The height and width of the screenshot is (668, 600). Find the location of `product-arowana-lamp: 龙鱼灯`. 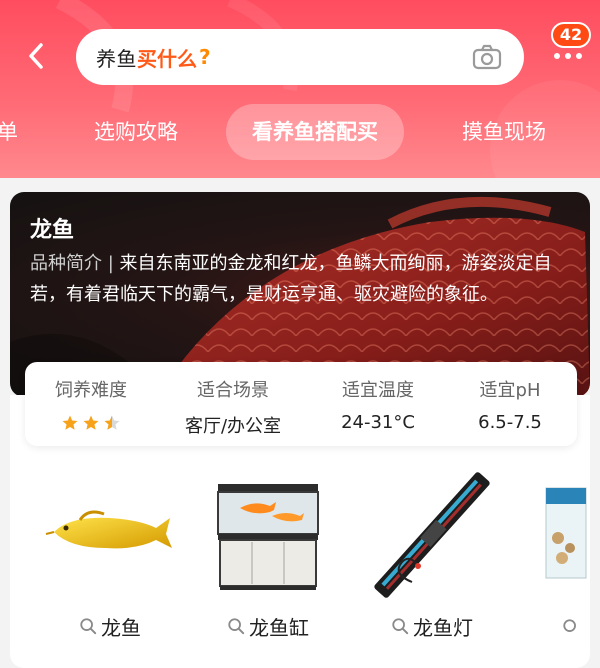

product-arowana-lamp: 龙鱼灯 is located at coordinates (432, 560).